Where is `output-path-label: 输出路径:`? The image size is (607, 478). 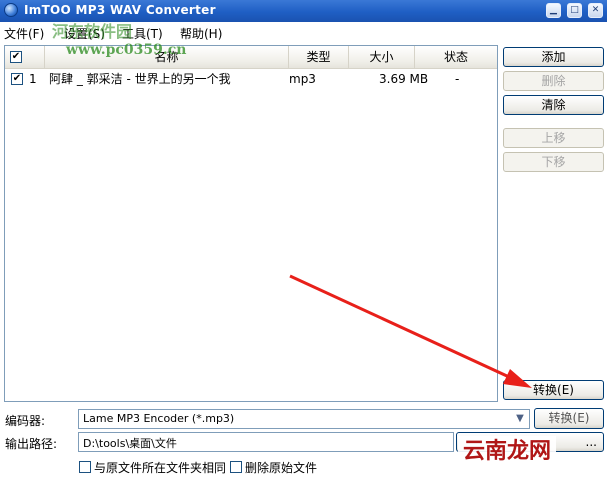 output-path-label: 输出路径: is located at coordinates (31, 444).